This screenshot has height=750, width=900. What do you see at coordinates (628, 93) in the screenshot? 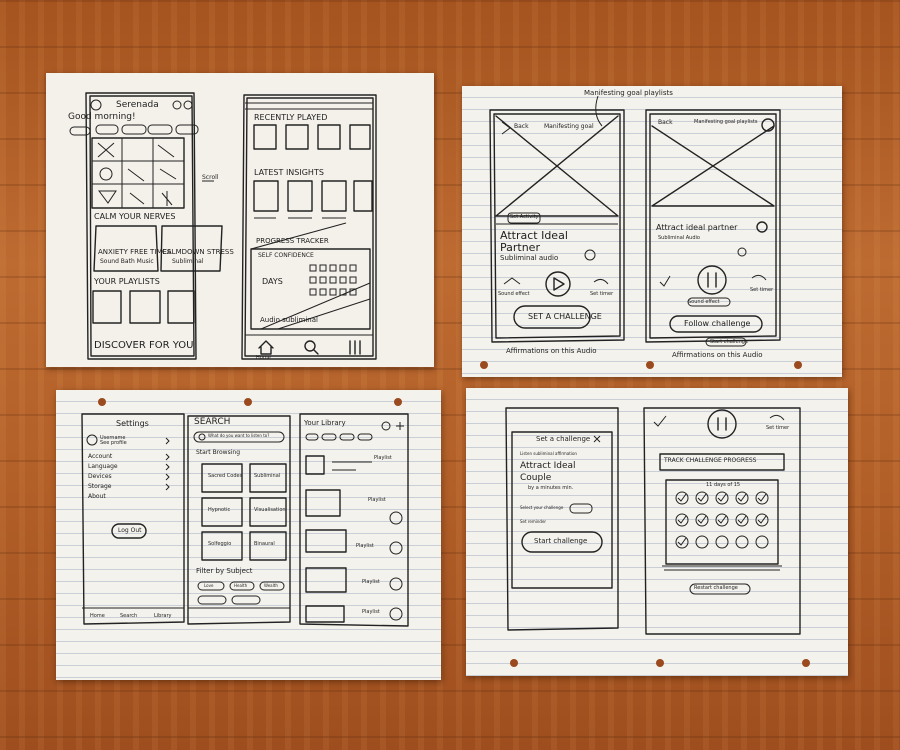
I see `sketch-manifest-note: Manifesting goal playlists` at bounding box center [628, 93].